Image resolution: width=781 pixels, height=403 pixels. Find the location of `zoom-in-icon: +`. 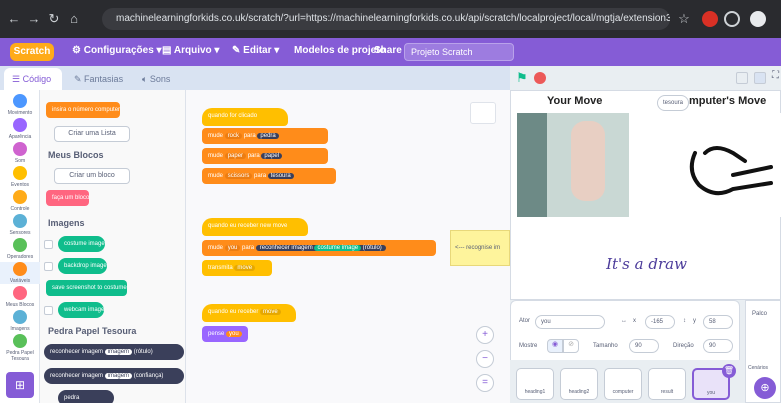

zoom-in-icon: + is located at coordinates (485, 335).